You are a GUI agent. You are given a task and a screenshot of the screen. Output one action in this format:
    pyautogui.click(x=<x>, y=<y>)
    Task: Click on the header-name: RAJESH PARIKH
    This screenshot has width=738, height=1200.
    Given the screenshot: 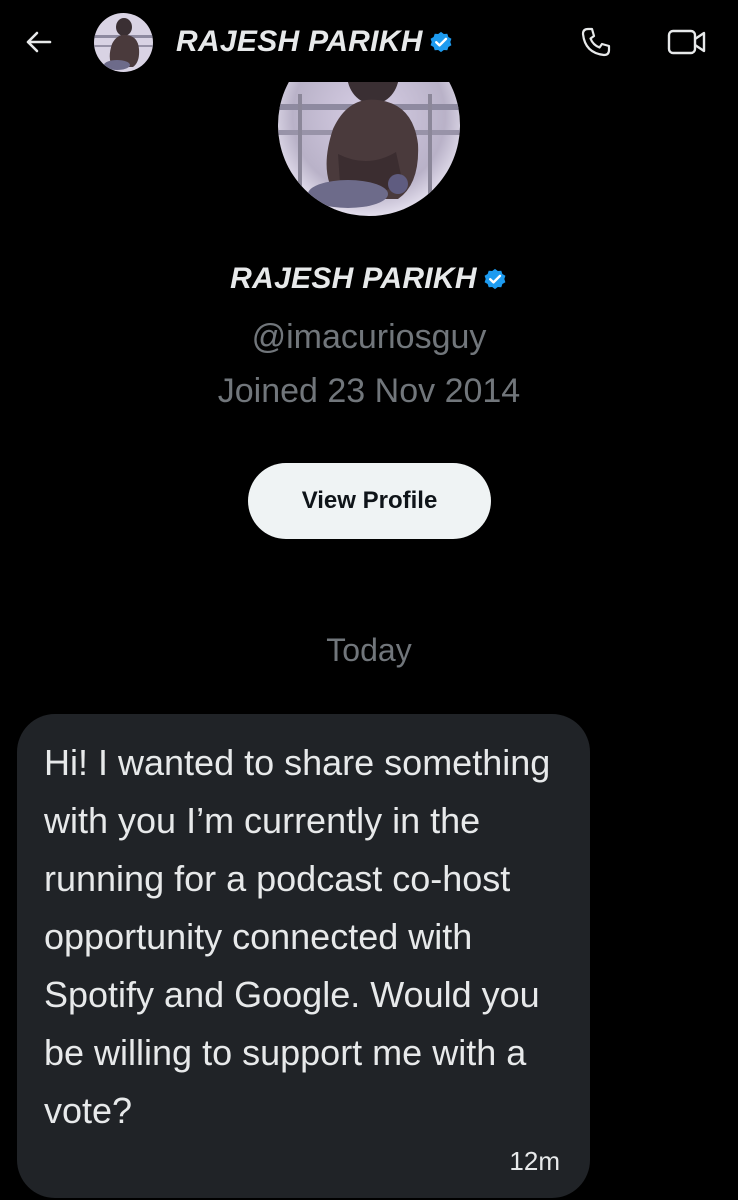 What is the action you would take?
    pyautogui.click(x=299, y=41)
    